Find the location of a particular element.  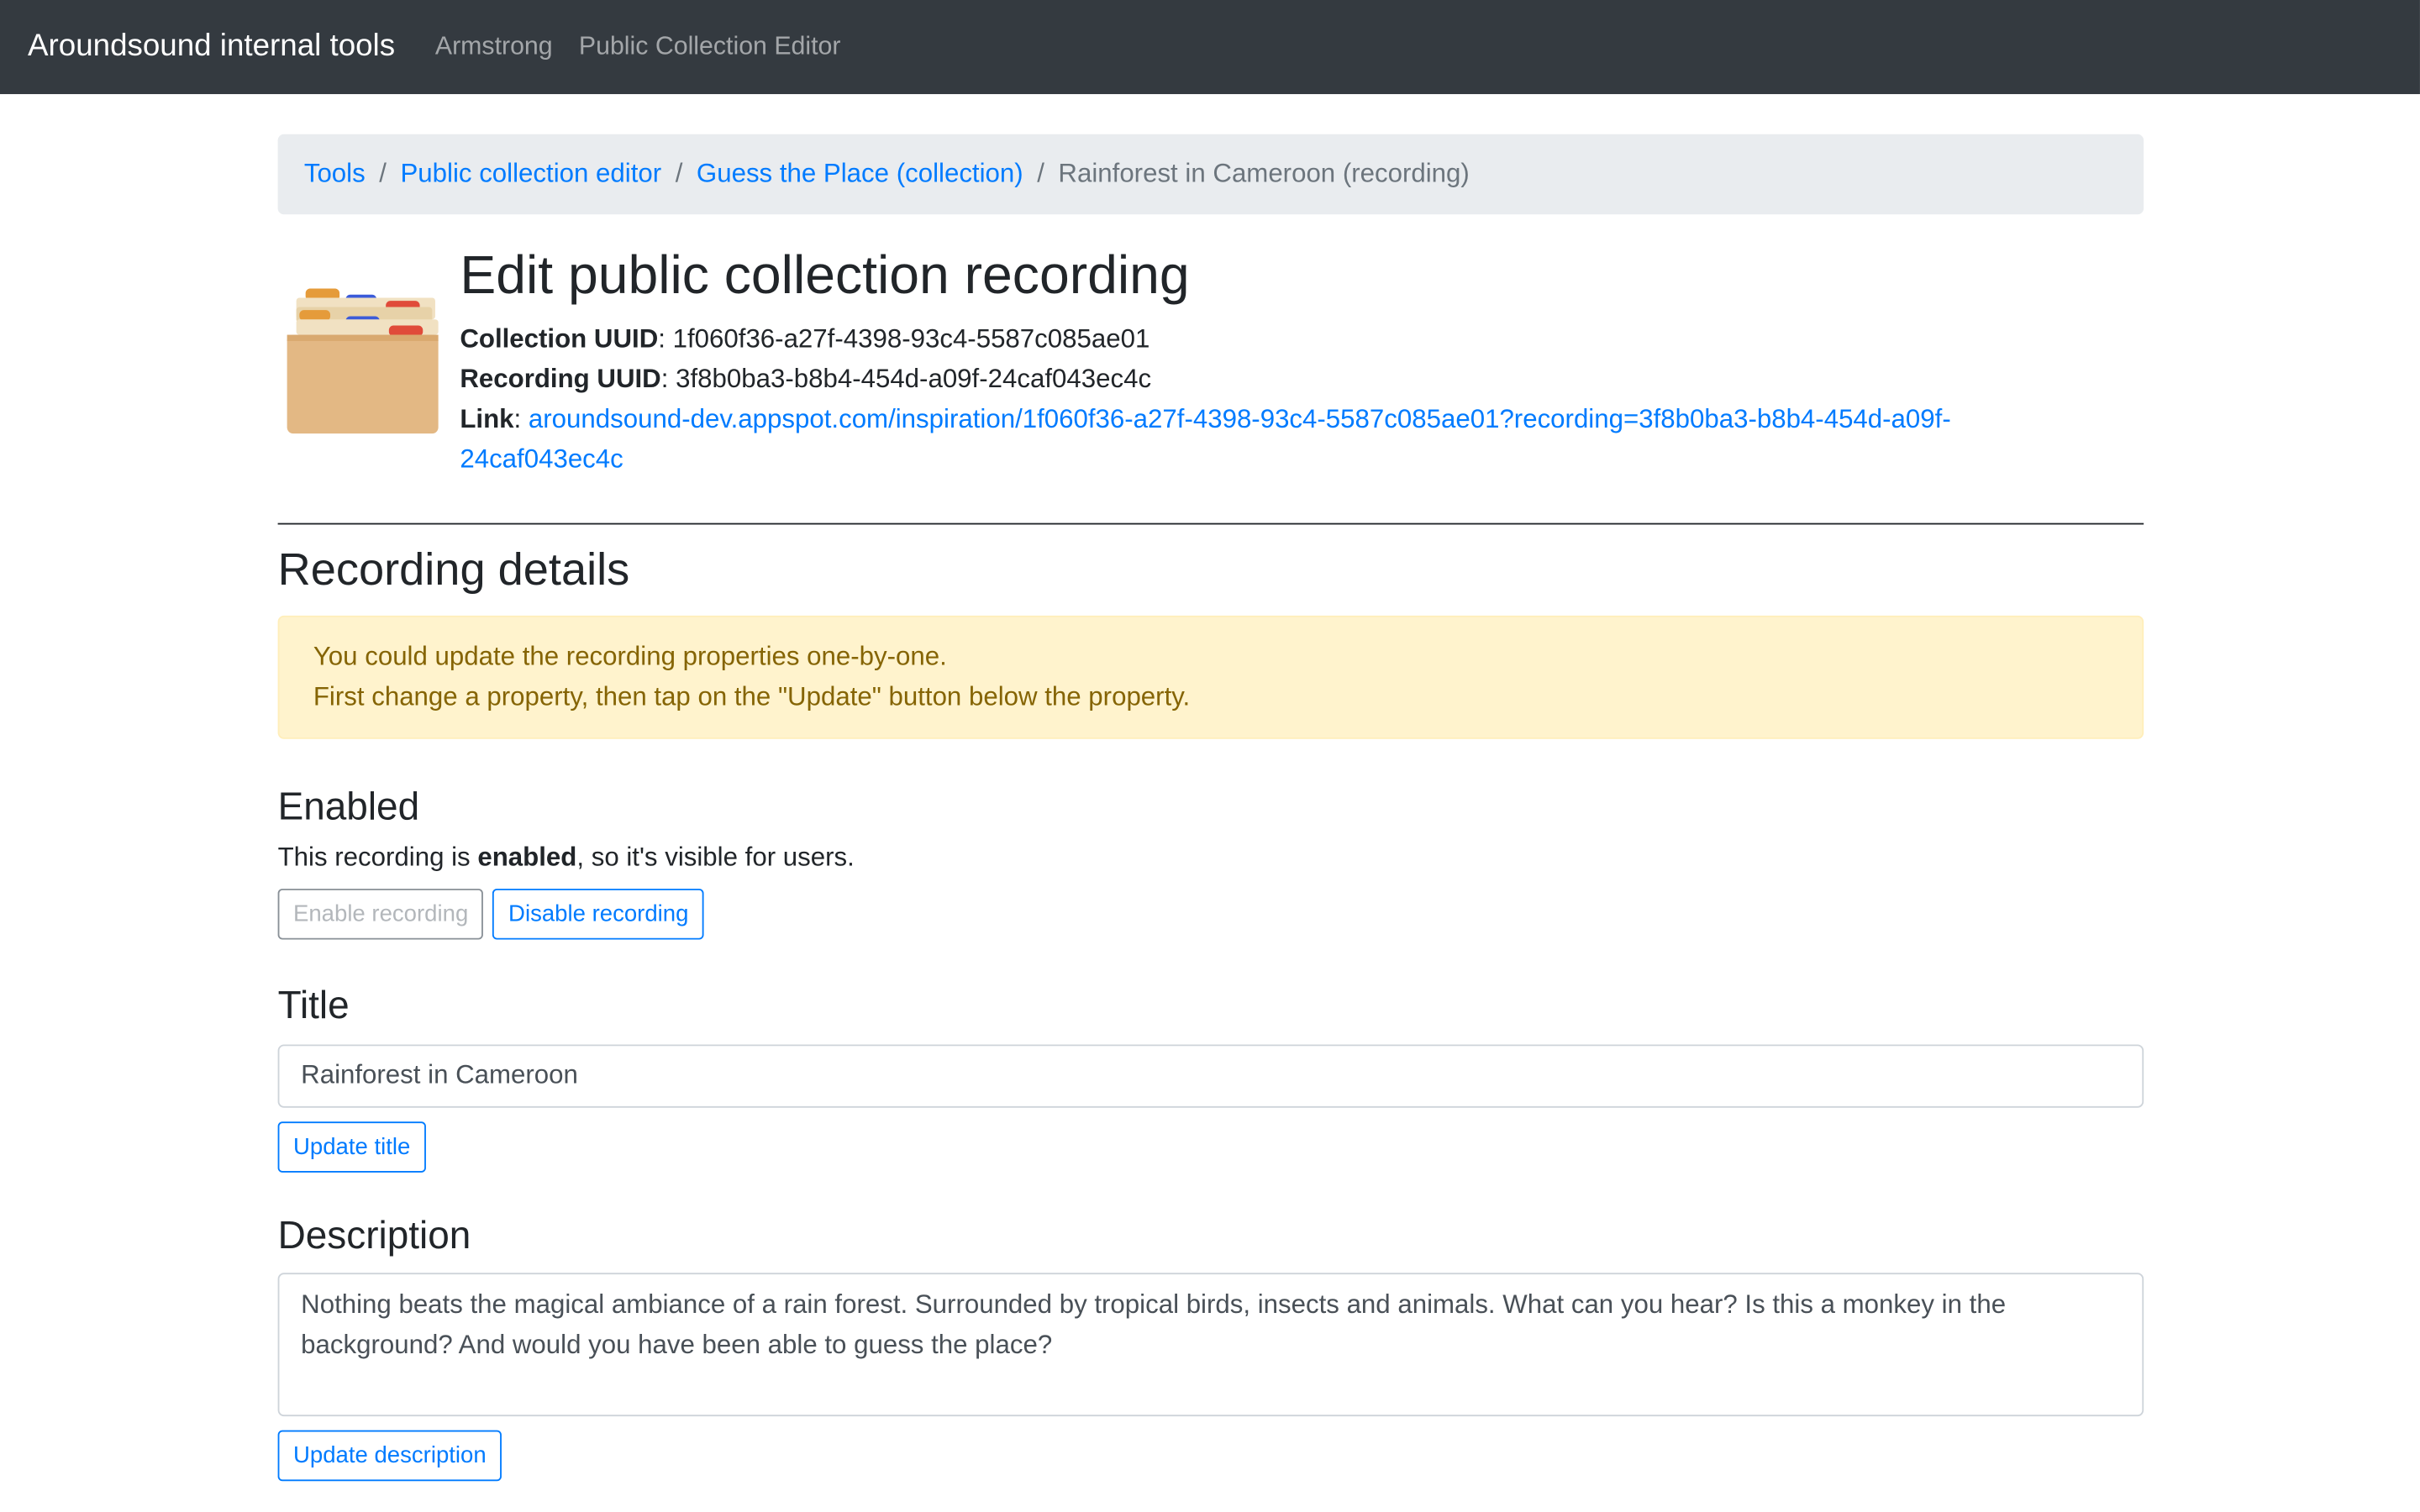

navbar-brand: Aroundsound internal tools is located at coordinates (211, 47).